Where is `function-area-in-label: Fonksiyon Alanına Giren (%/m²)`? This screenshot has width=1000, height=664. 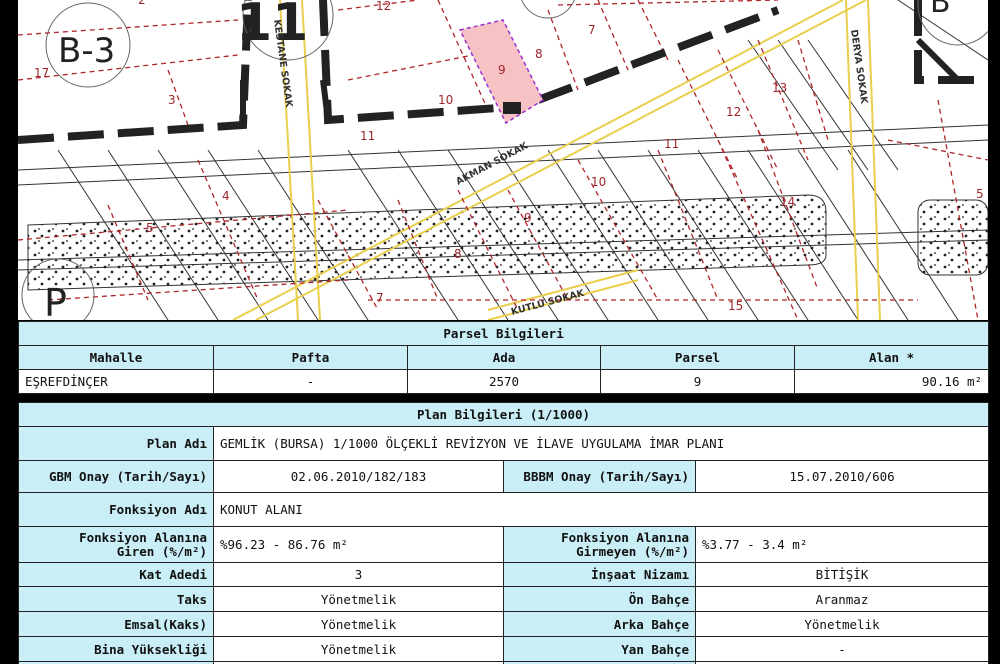 function-area-in-label: Fonksiyon Alanına Giren (%/m²) is located at coordinates (116, 544).